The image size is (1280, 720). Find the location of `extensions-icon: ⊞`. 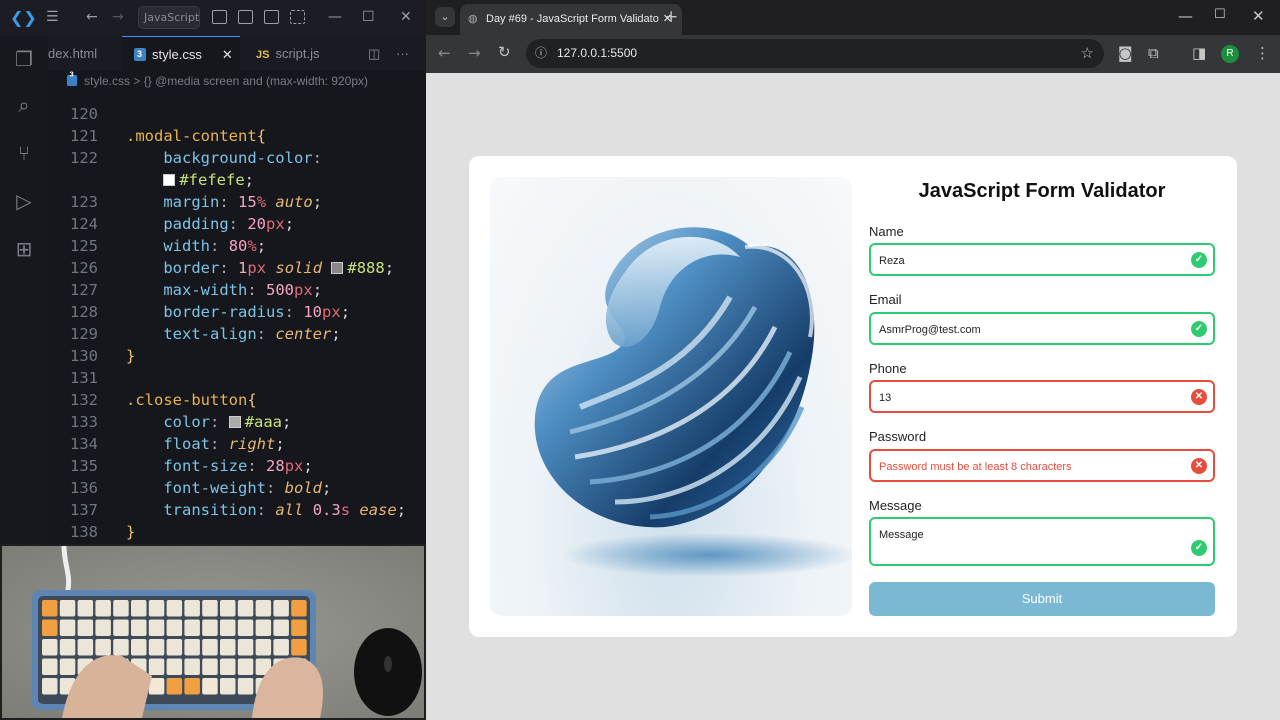

extensions-icon: ⊞ is located at coordinates (24, 249).